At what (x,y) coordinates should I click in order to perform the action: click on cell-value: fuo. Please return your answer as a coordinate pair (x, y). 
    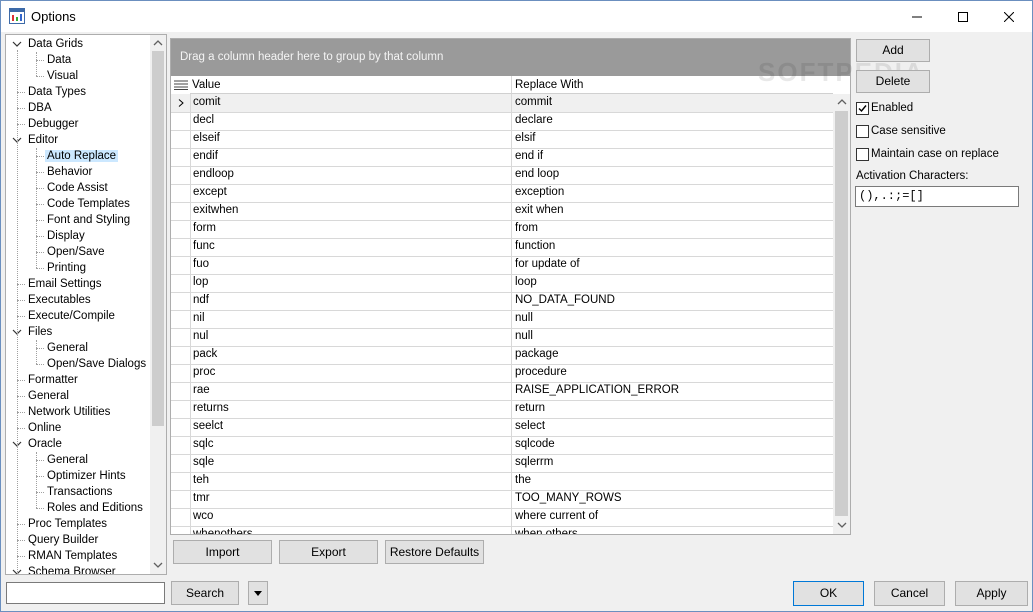
    Looking at the image, I should click on (351, 265).